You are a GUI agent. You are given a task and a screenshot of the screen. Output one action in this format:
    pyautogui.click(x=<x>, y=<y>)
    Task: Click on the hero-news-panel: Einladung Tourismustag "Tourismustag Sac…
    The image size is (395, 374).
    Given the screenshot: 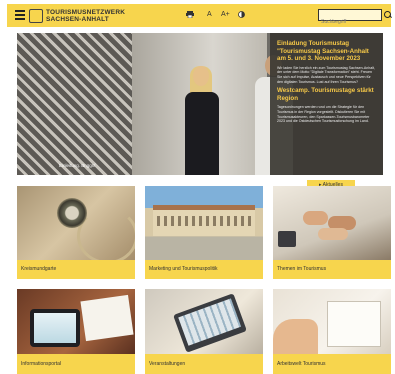 What is the action you would take?
    pyautogui.click(x=326, y=104)
    